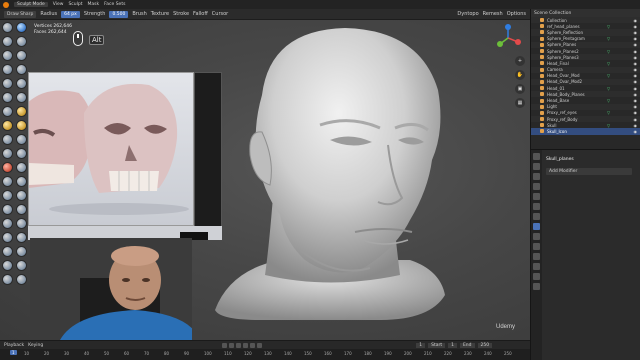 This screenshot has width=640, height=360. I want to click on menu-mask: Mask, so click(94, 4).